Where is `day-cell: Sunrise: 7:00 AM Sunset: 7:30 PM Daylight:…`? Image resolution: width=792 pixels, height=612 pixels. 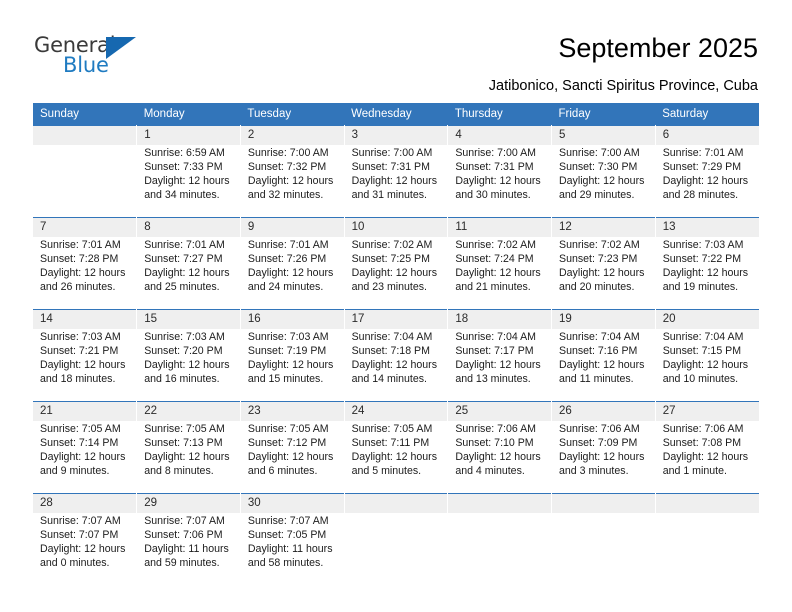 day-cell: Sunrise: 7:00 AM Sunset: 7:30 PM Daylight:… is located at coordinates (603, 181).